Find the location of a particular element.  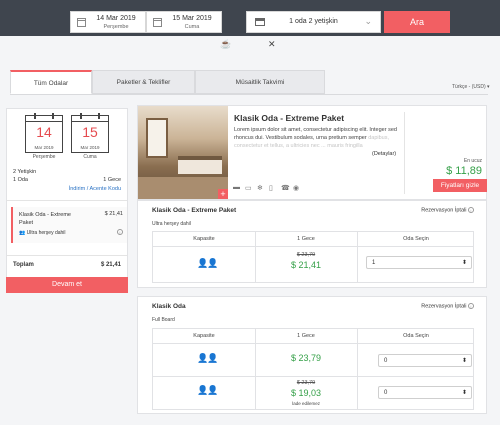

checkout-date-field: 15 Mar 2019 Cuma is located at coordinates (184, 22).